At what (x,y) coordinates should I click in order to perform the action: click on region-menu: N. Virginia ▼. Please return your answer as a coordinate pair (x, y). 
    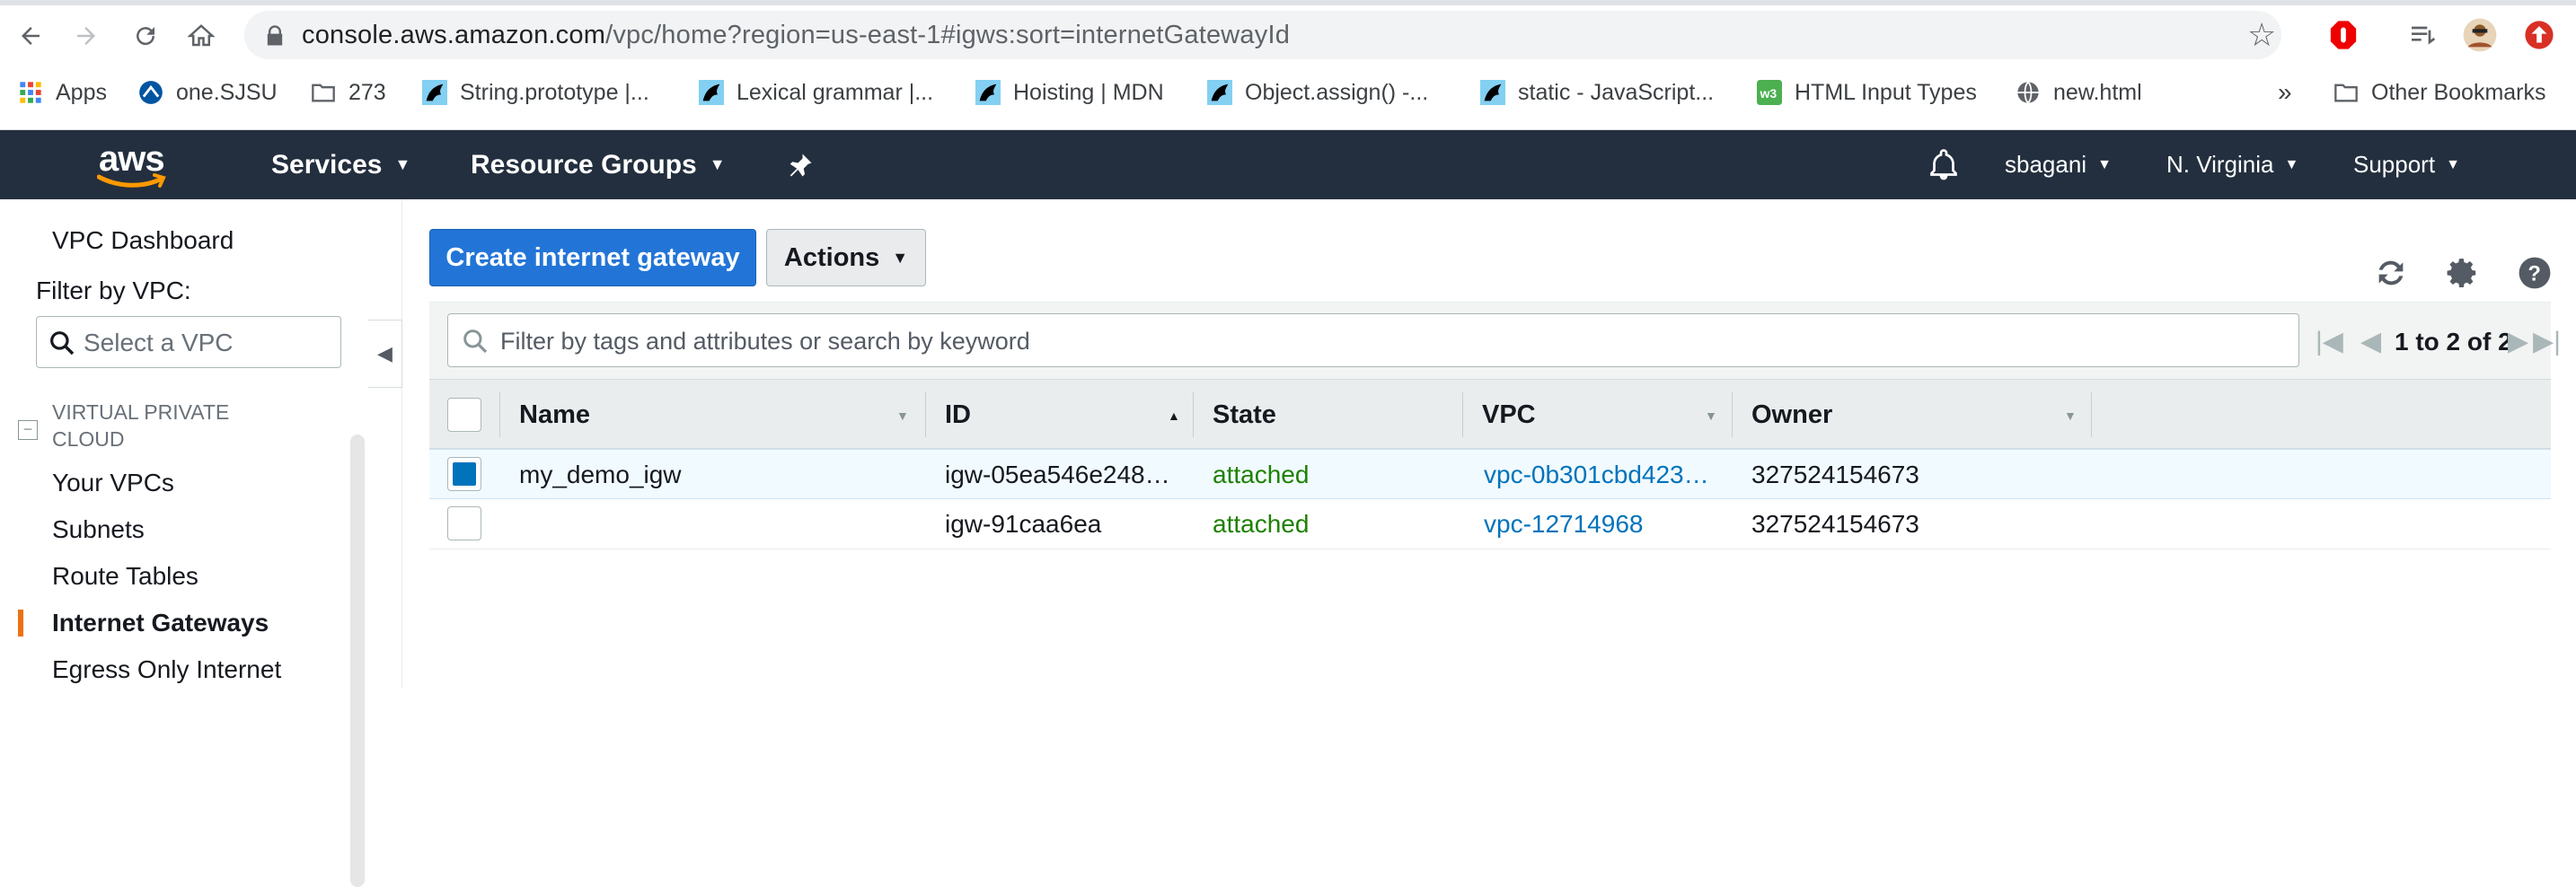
    Looking at the image, I should click on (2232, 164).